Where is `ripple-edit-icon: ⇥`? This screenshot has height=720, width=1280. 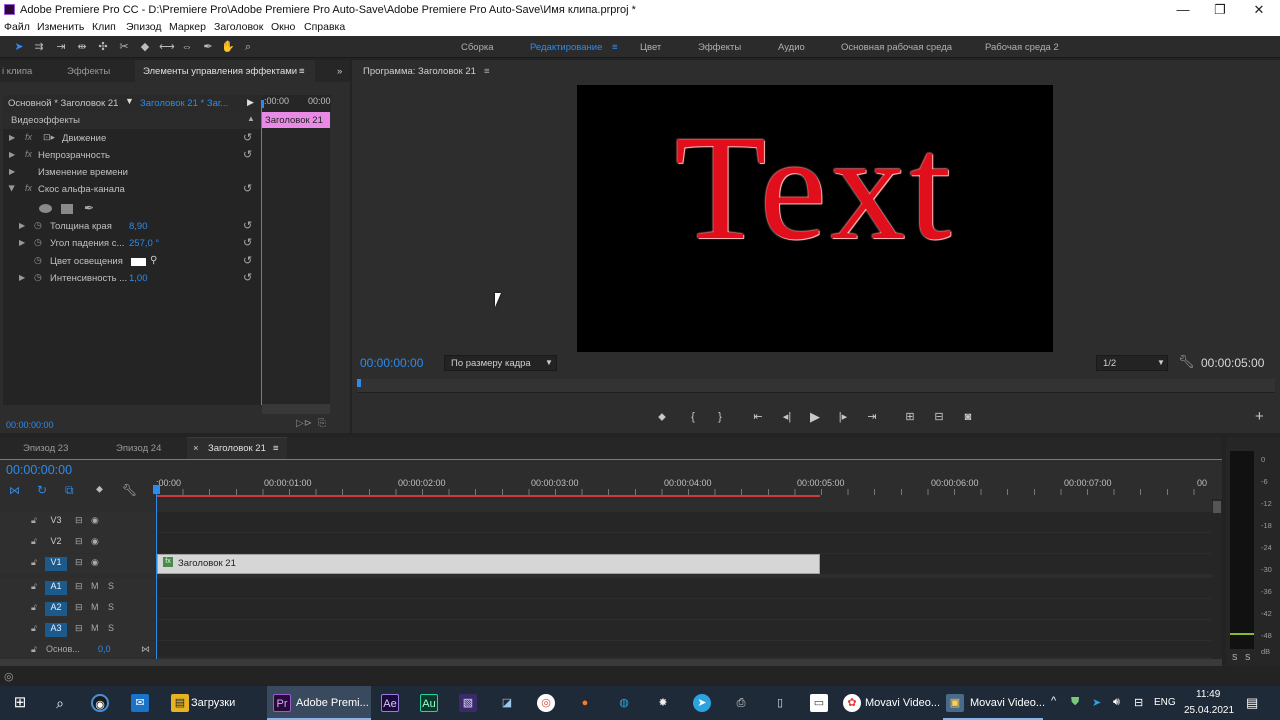
ripple-edit-icon: ⇥ is located at coordinates (61, 47).